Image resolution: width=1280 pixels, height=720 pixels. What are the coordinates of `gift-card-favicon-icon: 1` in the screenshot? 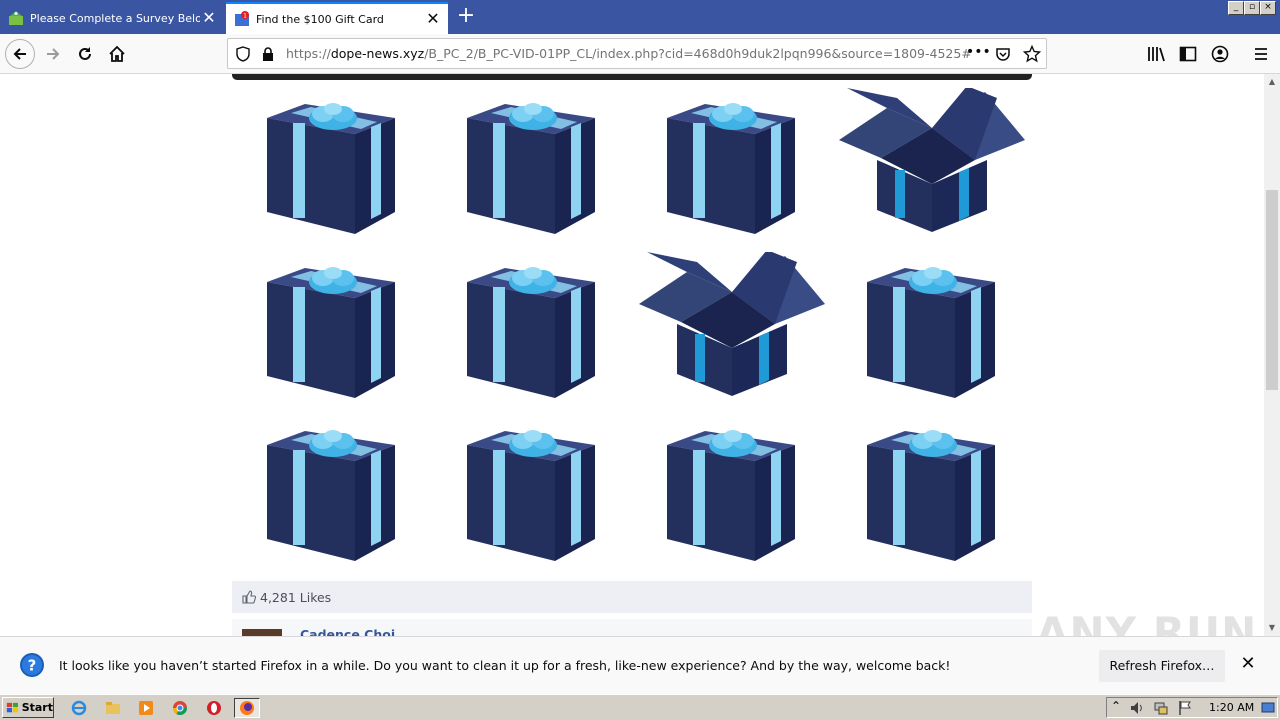 It's located at (242, 18).